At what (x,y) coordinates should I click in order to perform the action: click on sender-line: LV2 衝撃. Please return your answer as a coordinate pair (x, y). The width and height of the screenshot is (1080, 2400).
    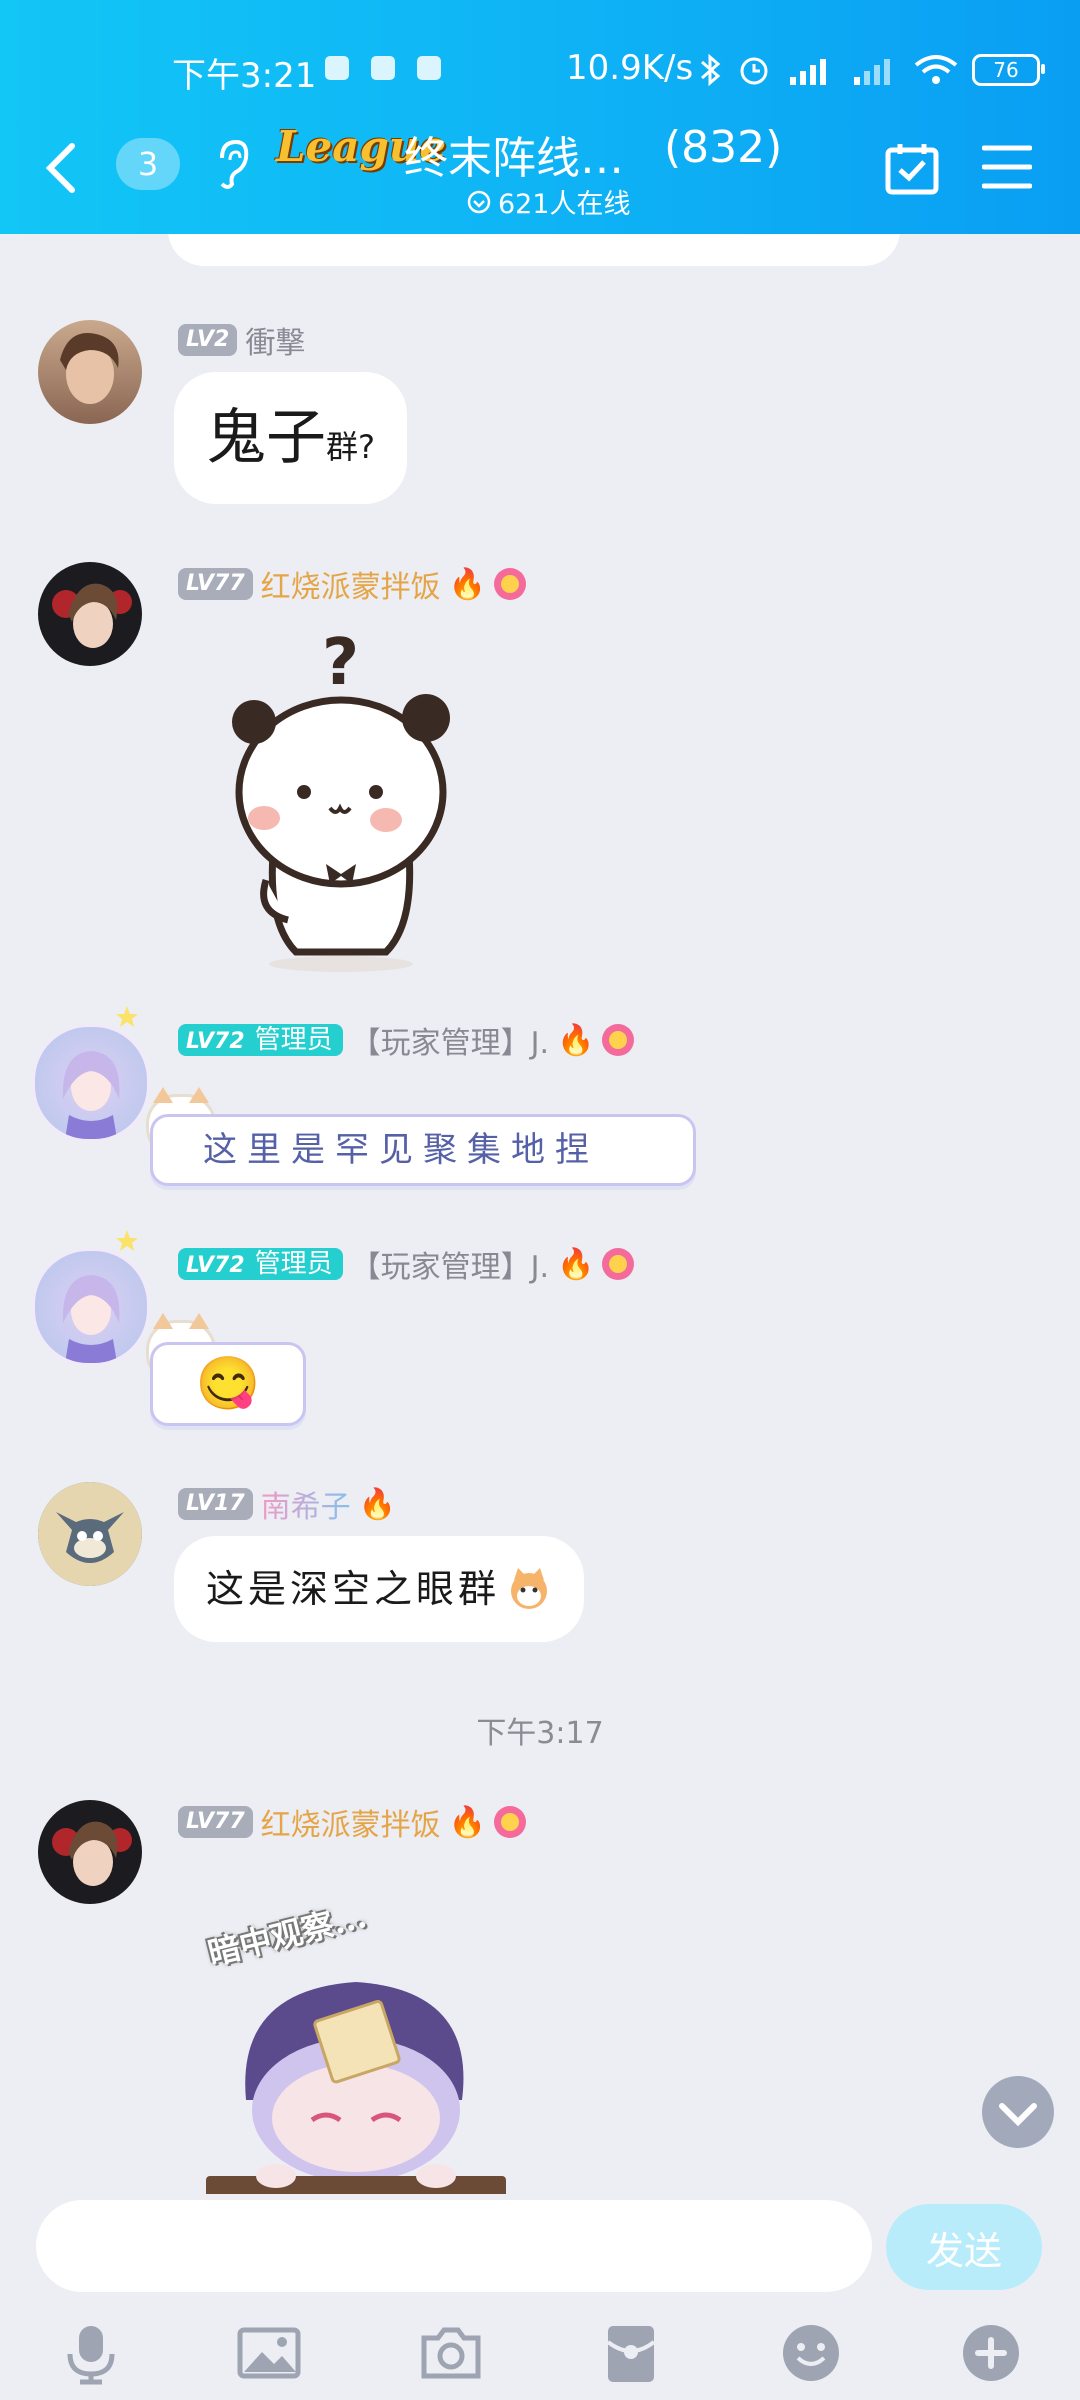
    Looking at the image, I should click on (241, 340).